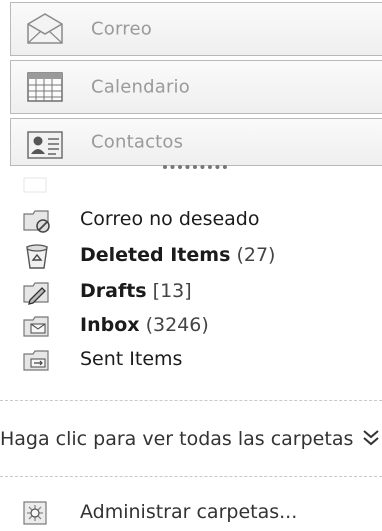 The image size is (382, 531). What do you see at coordinates (131, 359) in the screenshot?
I see `folder-name: Sent Items` at bounding box center [131, 359].